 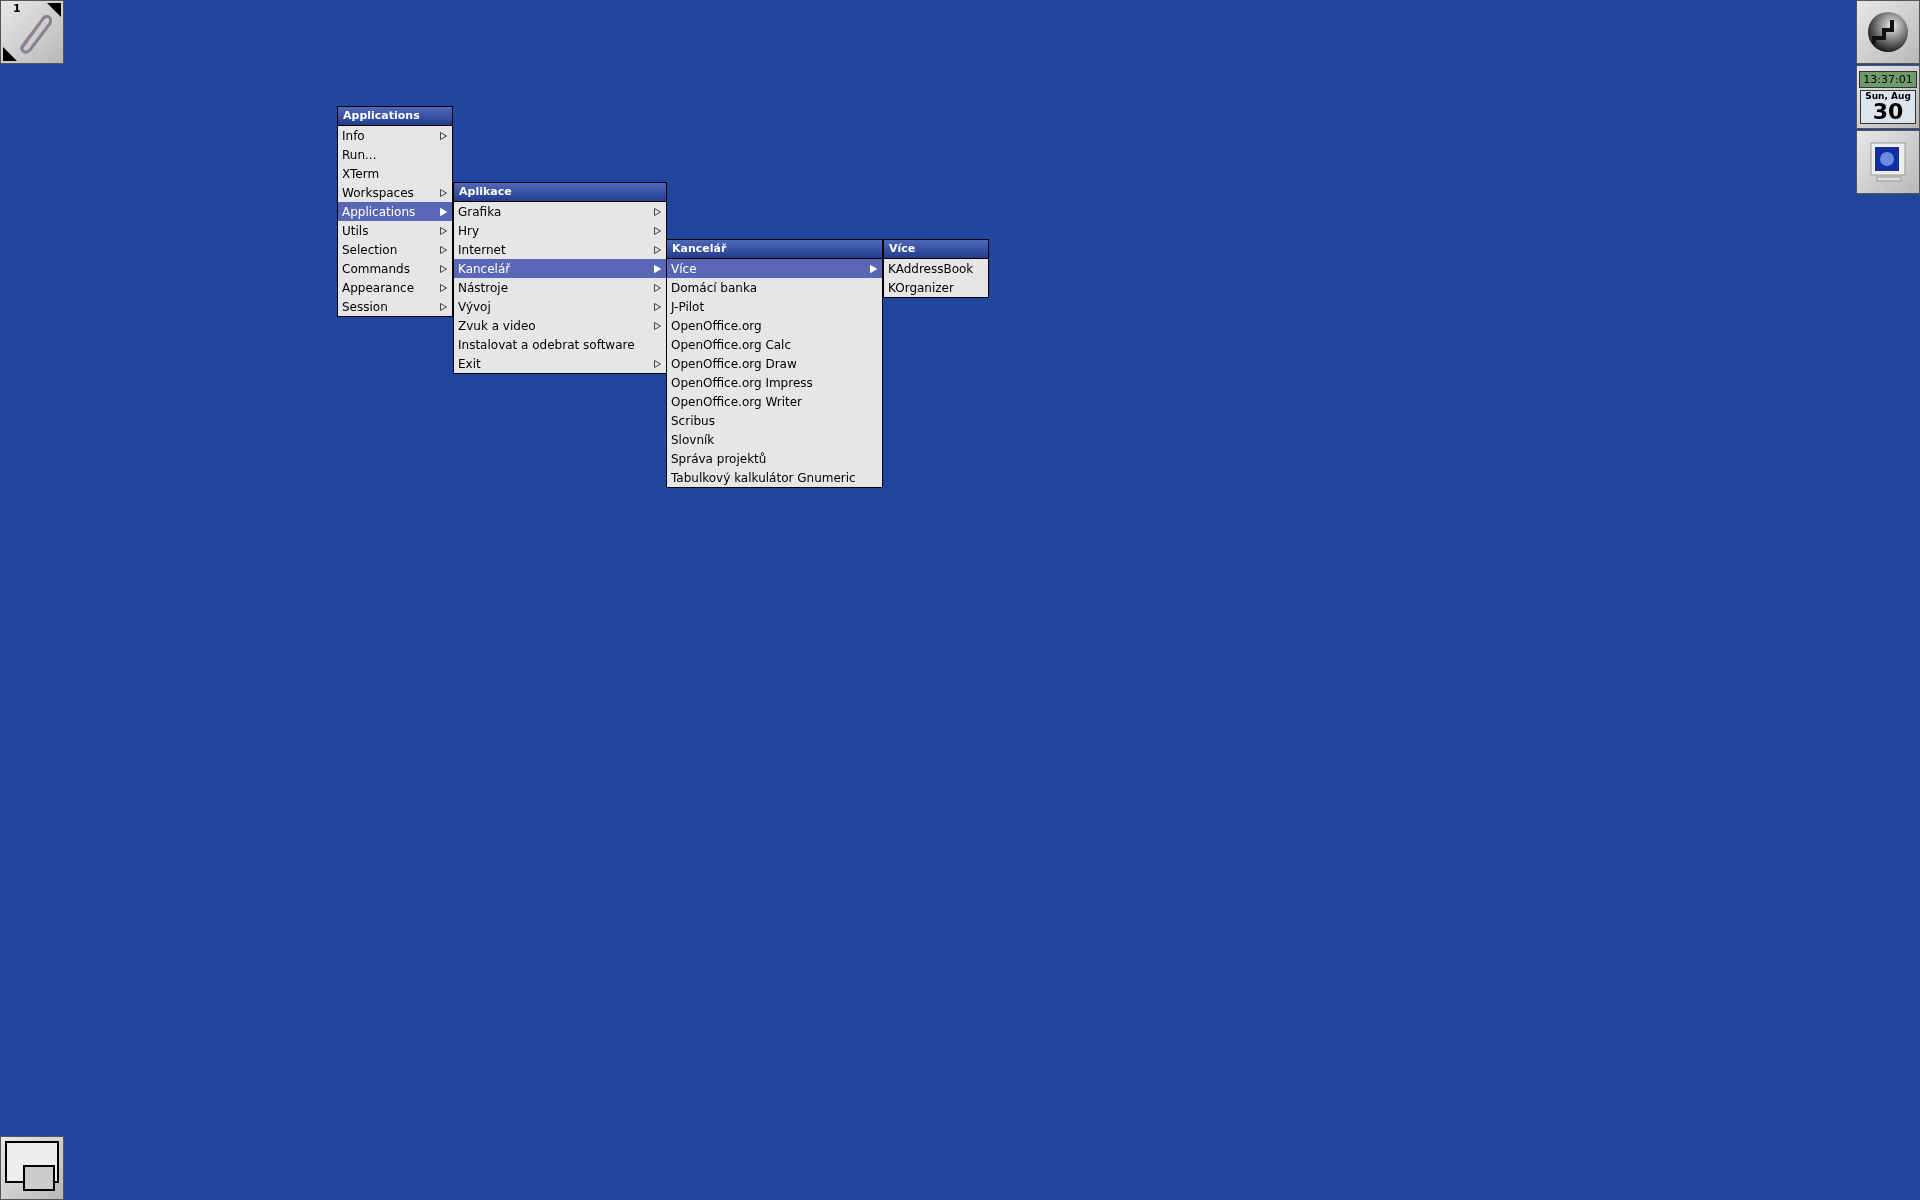 I want to click on menu-item: Session, so click(x=395, y=306).